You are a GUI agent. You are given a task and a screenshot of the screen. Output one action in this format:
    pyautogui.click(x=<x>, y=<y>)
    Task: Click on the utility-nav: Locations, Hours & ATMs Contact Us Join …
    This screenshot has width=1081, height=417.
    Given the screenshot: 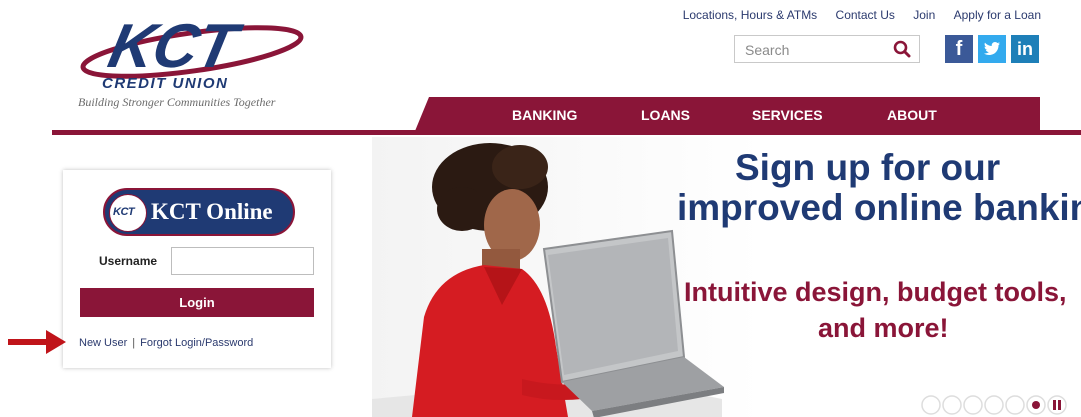 What is the action you would take?
    pyautogui.click(x=854, y=15)
    